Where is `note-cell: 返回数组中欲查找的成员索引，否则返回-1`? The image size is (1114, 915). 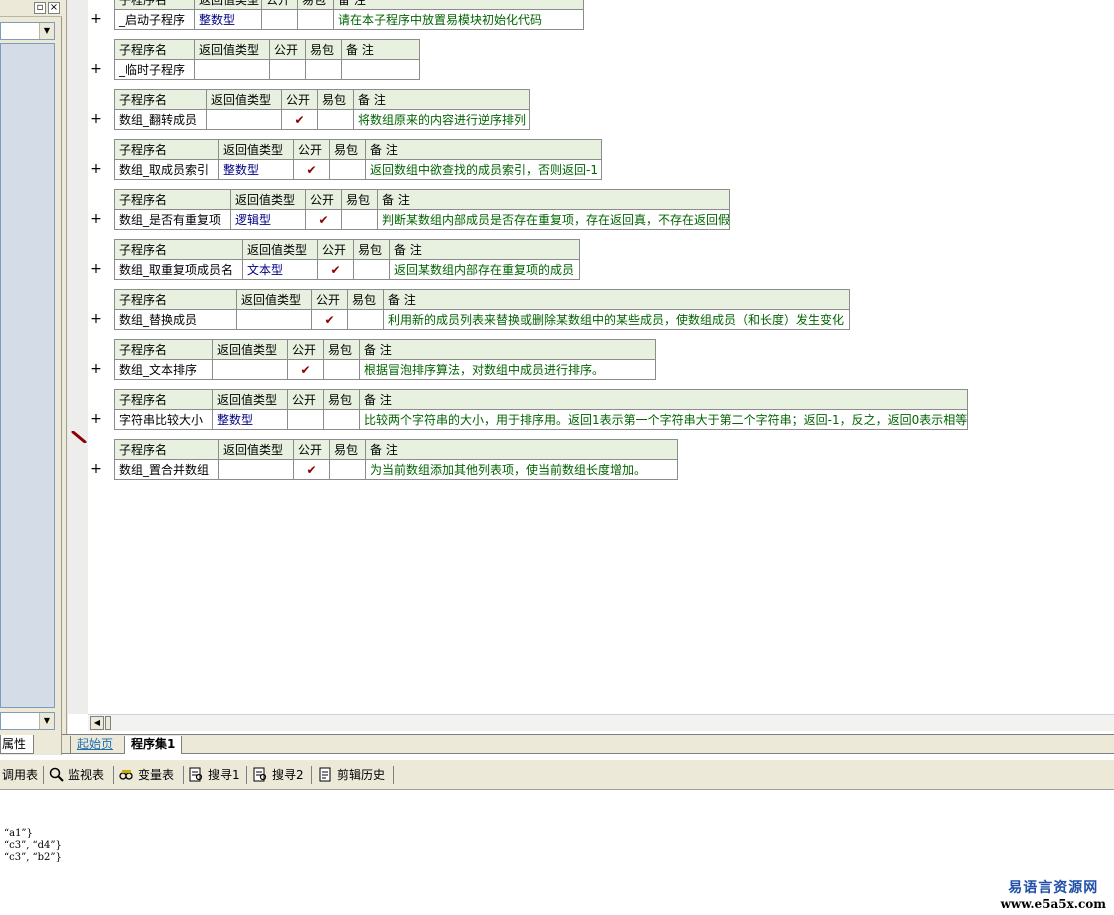 note-cell: 返回数组中欲查找的成员索引，否则返回-1 is located at coordinates (483, 169).